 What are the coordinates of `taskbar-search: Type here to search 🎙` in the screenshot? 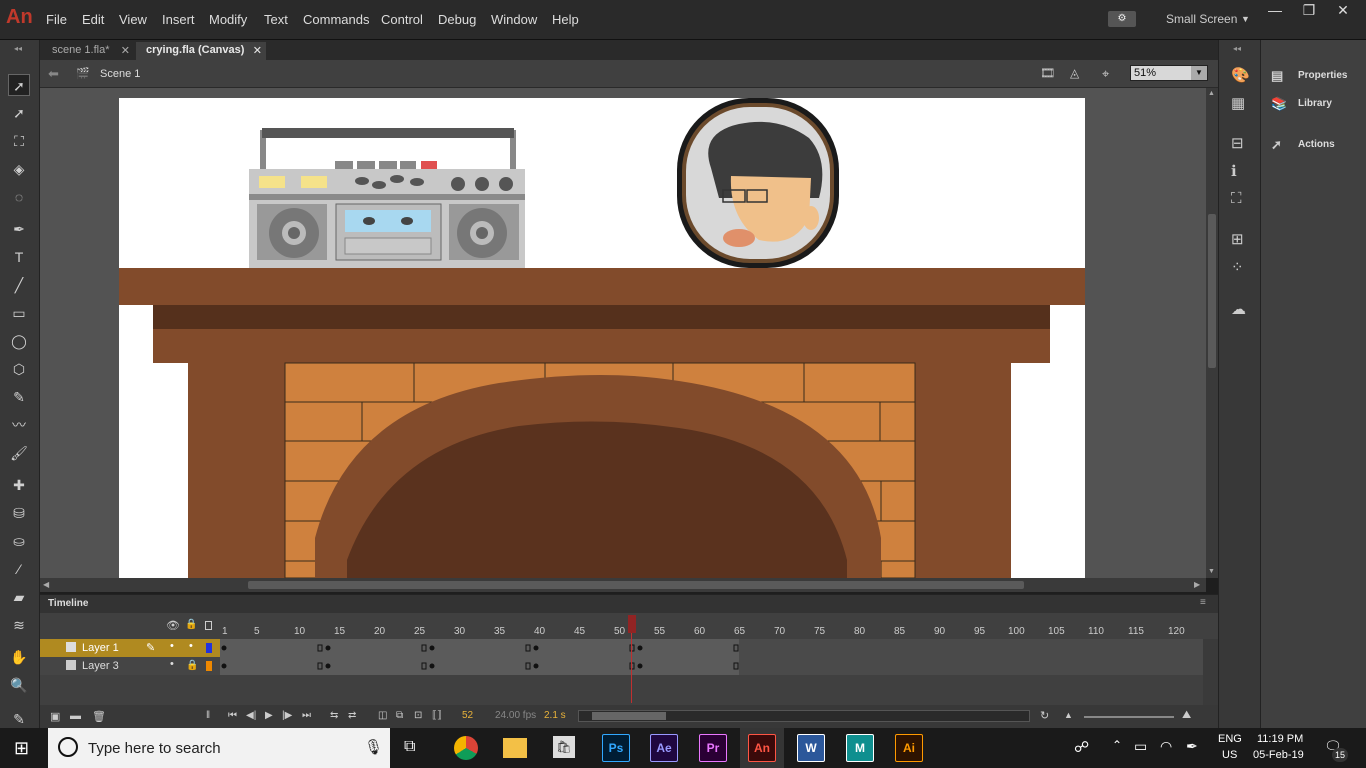 It's located at (219, 748).